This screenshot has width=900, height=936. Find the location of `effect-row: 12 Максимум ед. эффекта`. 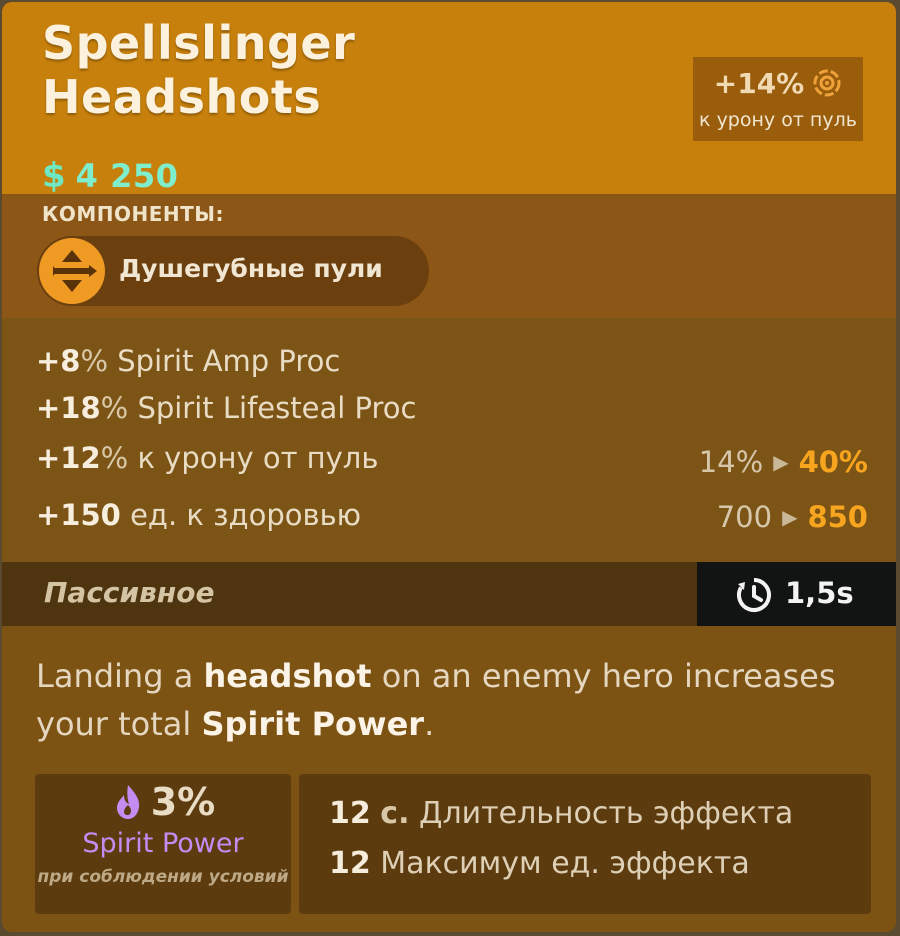

effect-row: 12 Максимум ед. эффекта is located at coordinates (539, 863).